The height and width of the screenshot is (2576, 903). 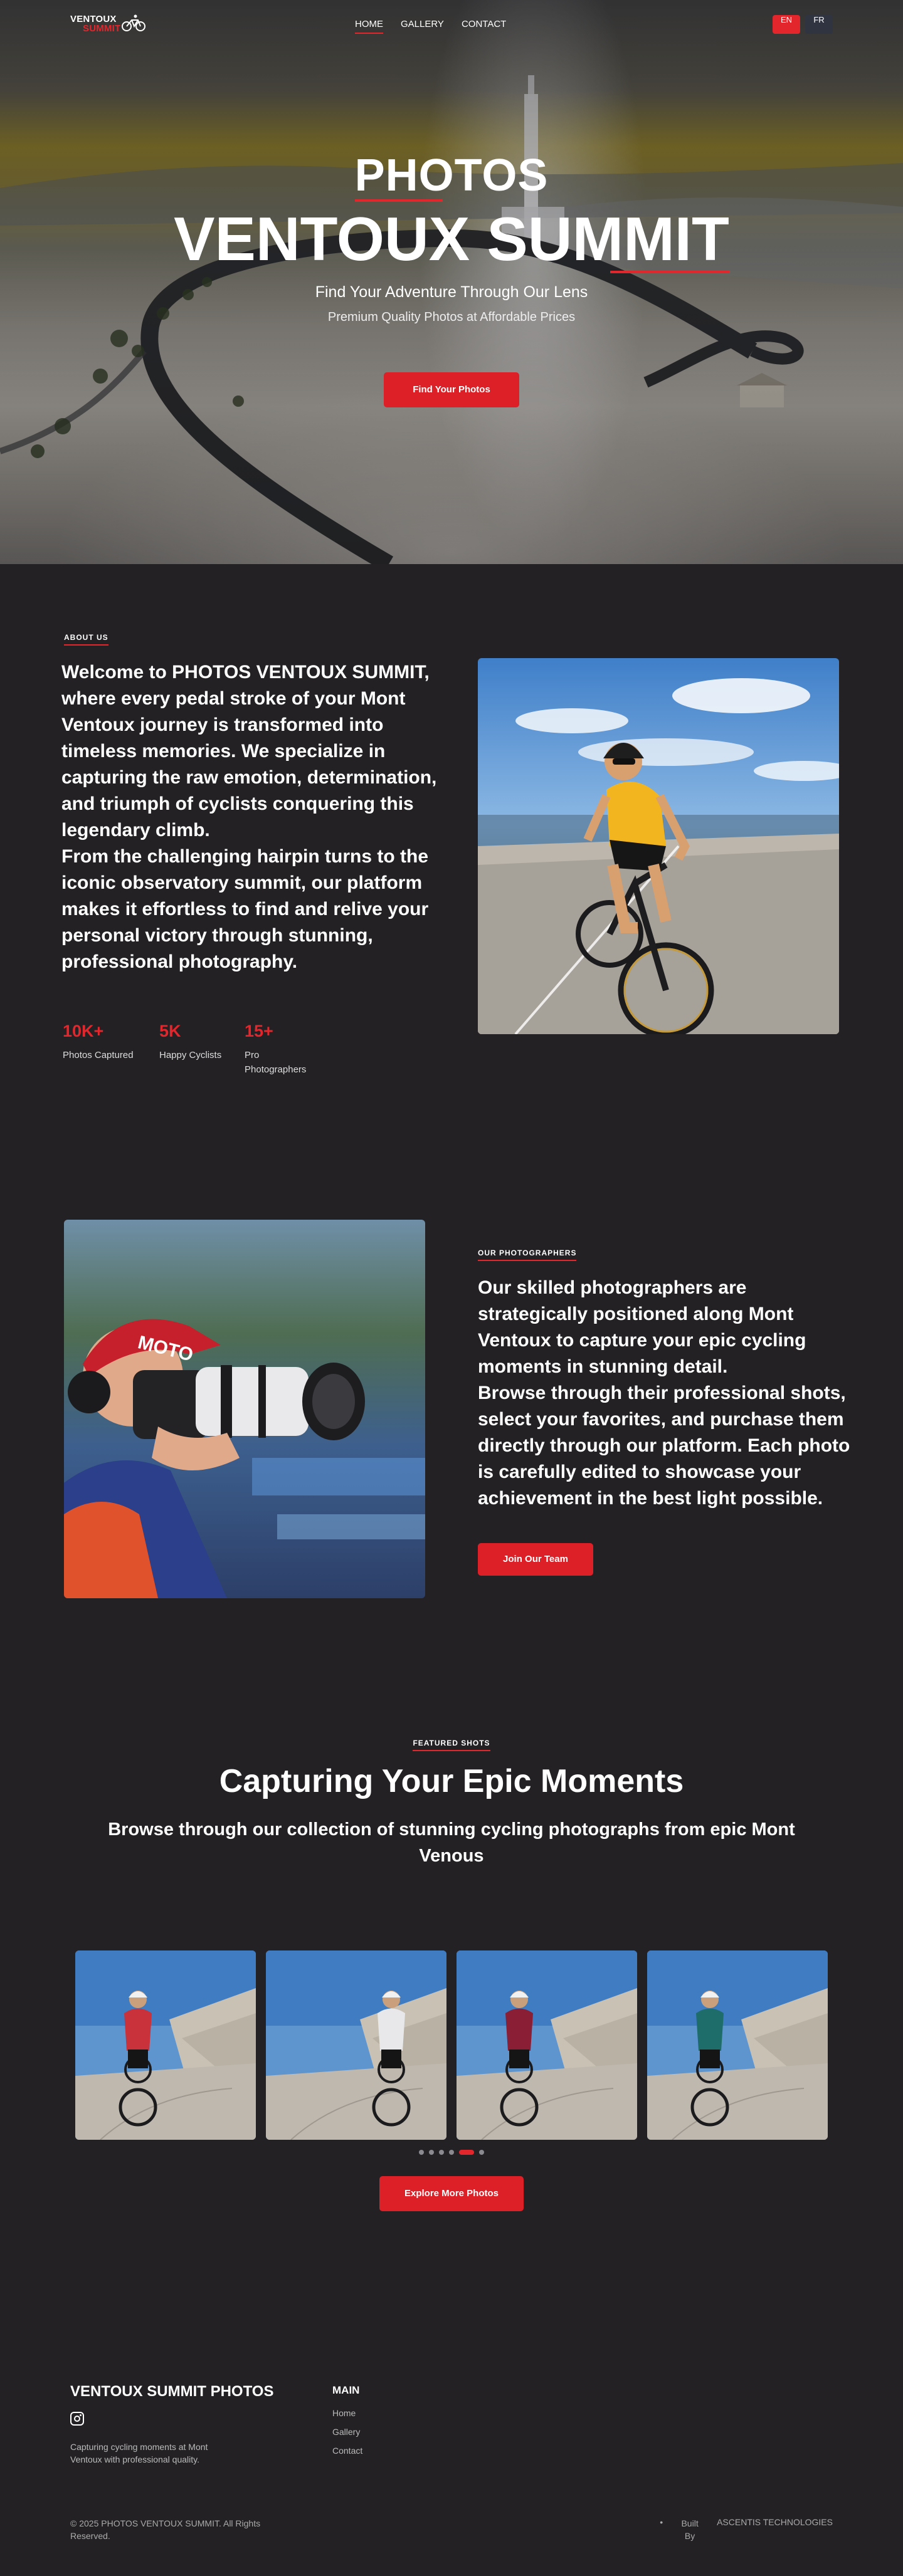 I want to click on hero-title-line2: VENTOUX SUMMIT, so click(x=451, y=238).